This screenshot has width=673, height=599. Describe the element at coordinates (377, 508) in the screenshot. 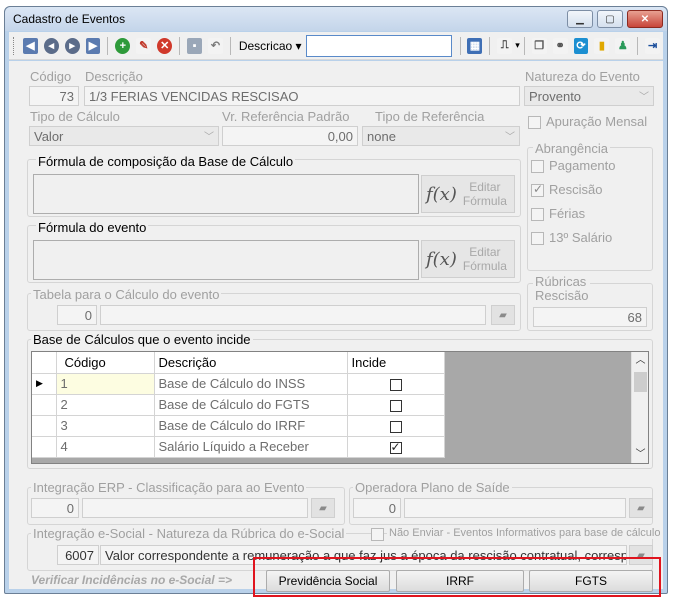

I see `operadora-code: 0` at that location.